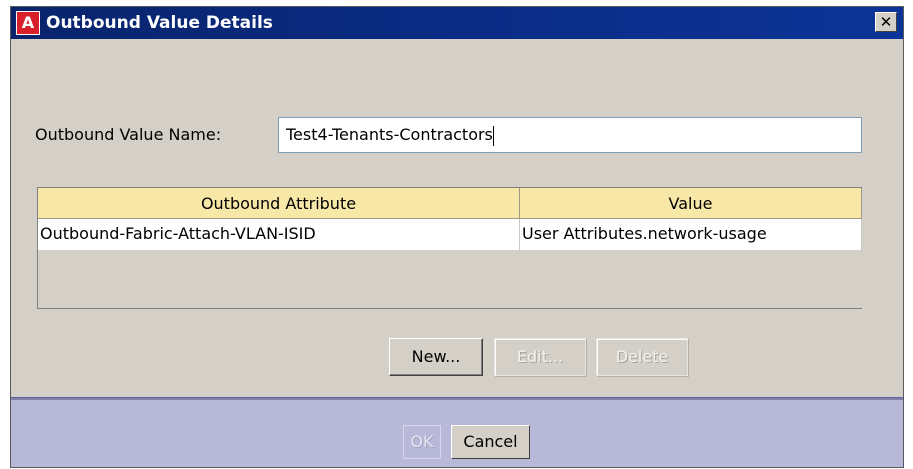 This screenshot has height=469, width=913. I want to click on table-header: Outbound Attribute Value, so click(450, 203).